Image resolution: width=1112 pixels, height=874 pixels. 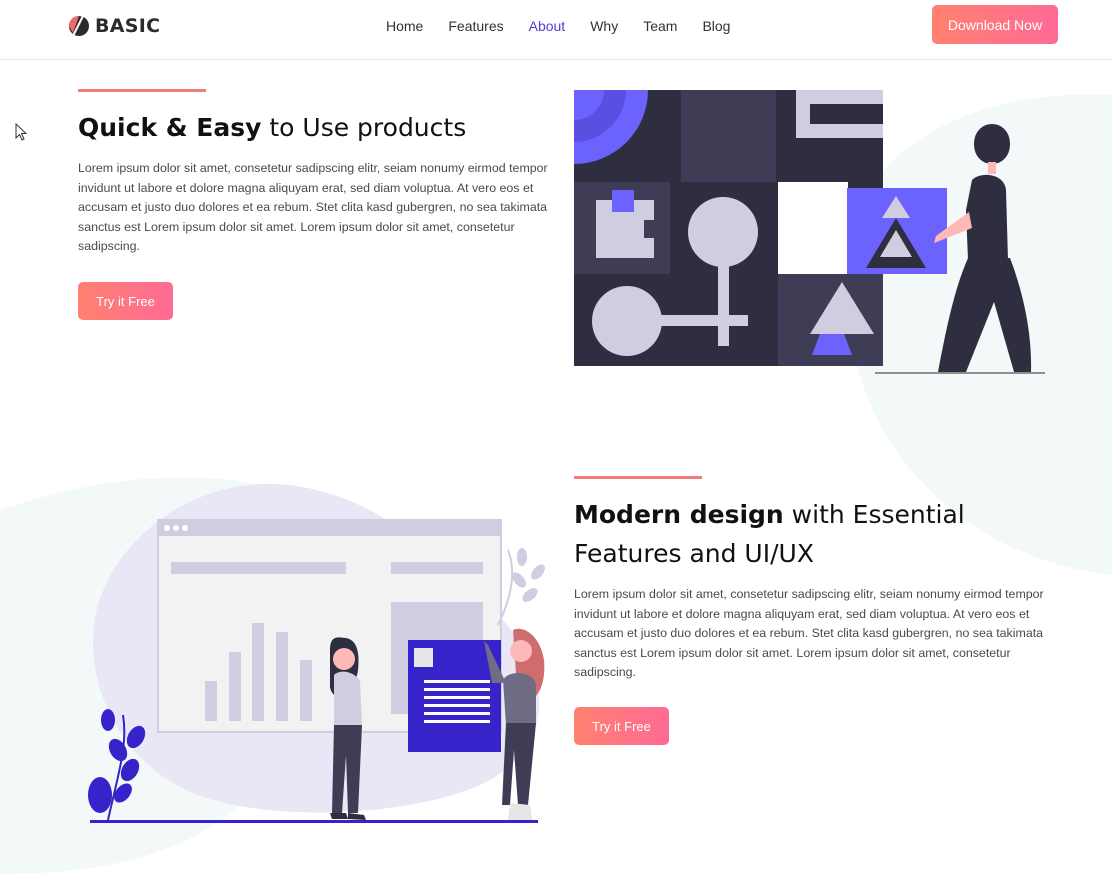 I want to click on section1-try-free-button: Try it Free, so click(x=125, y=301).